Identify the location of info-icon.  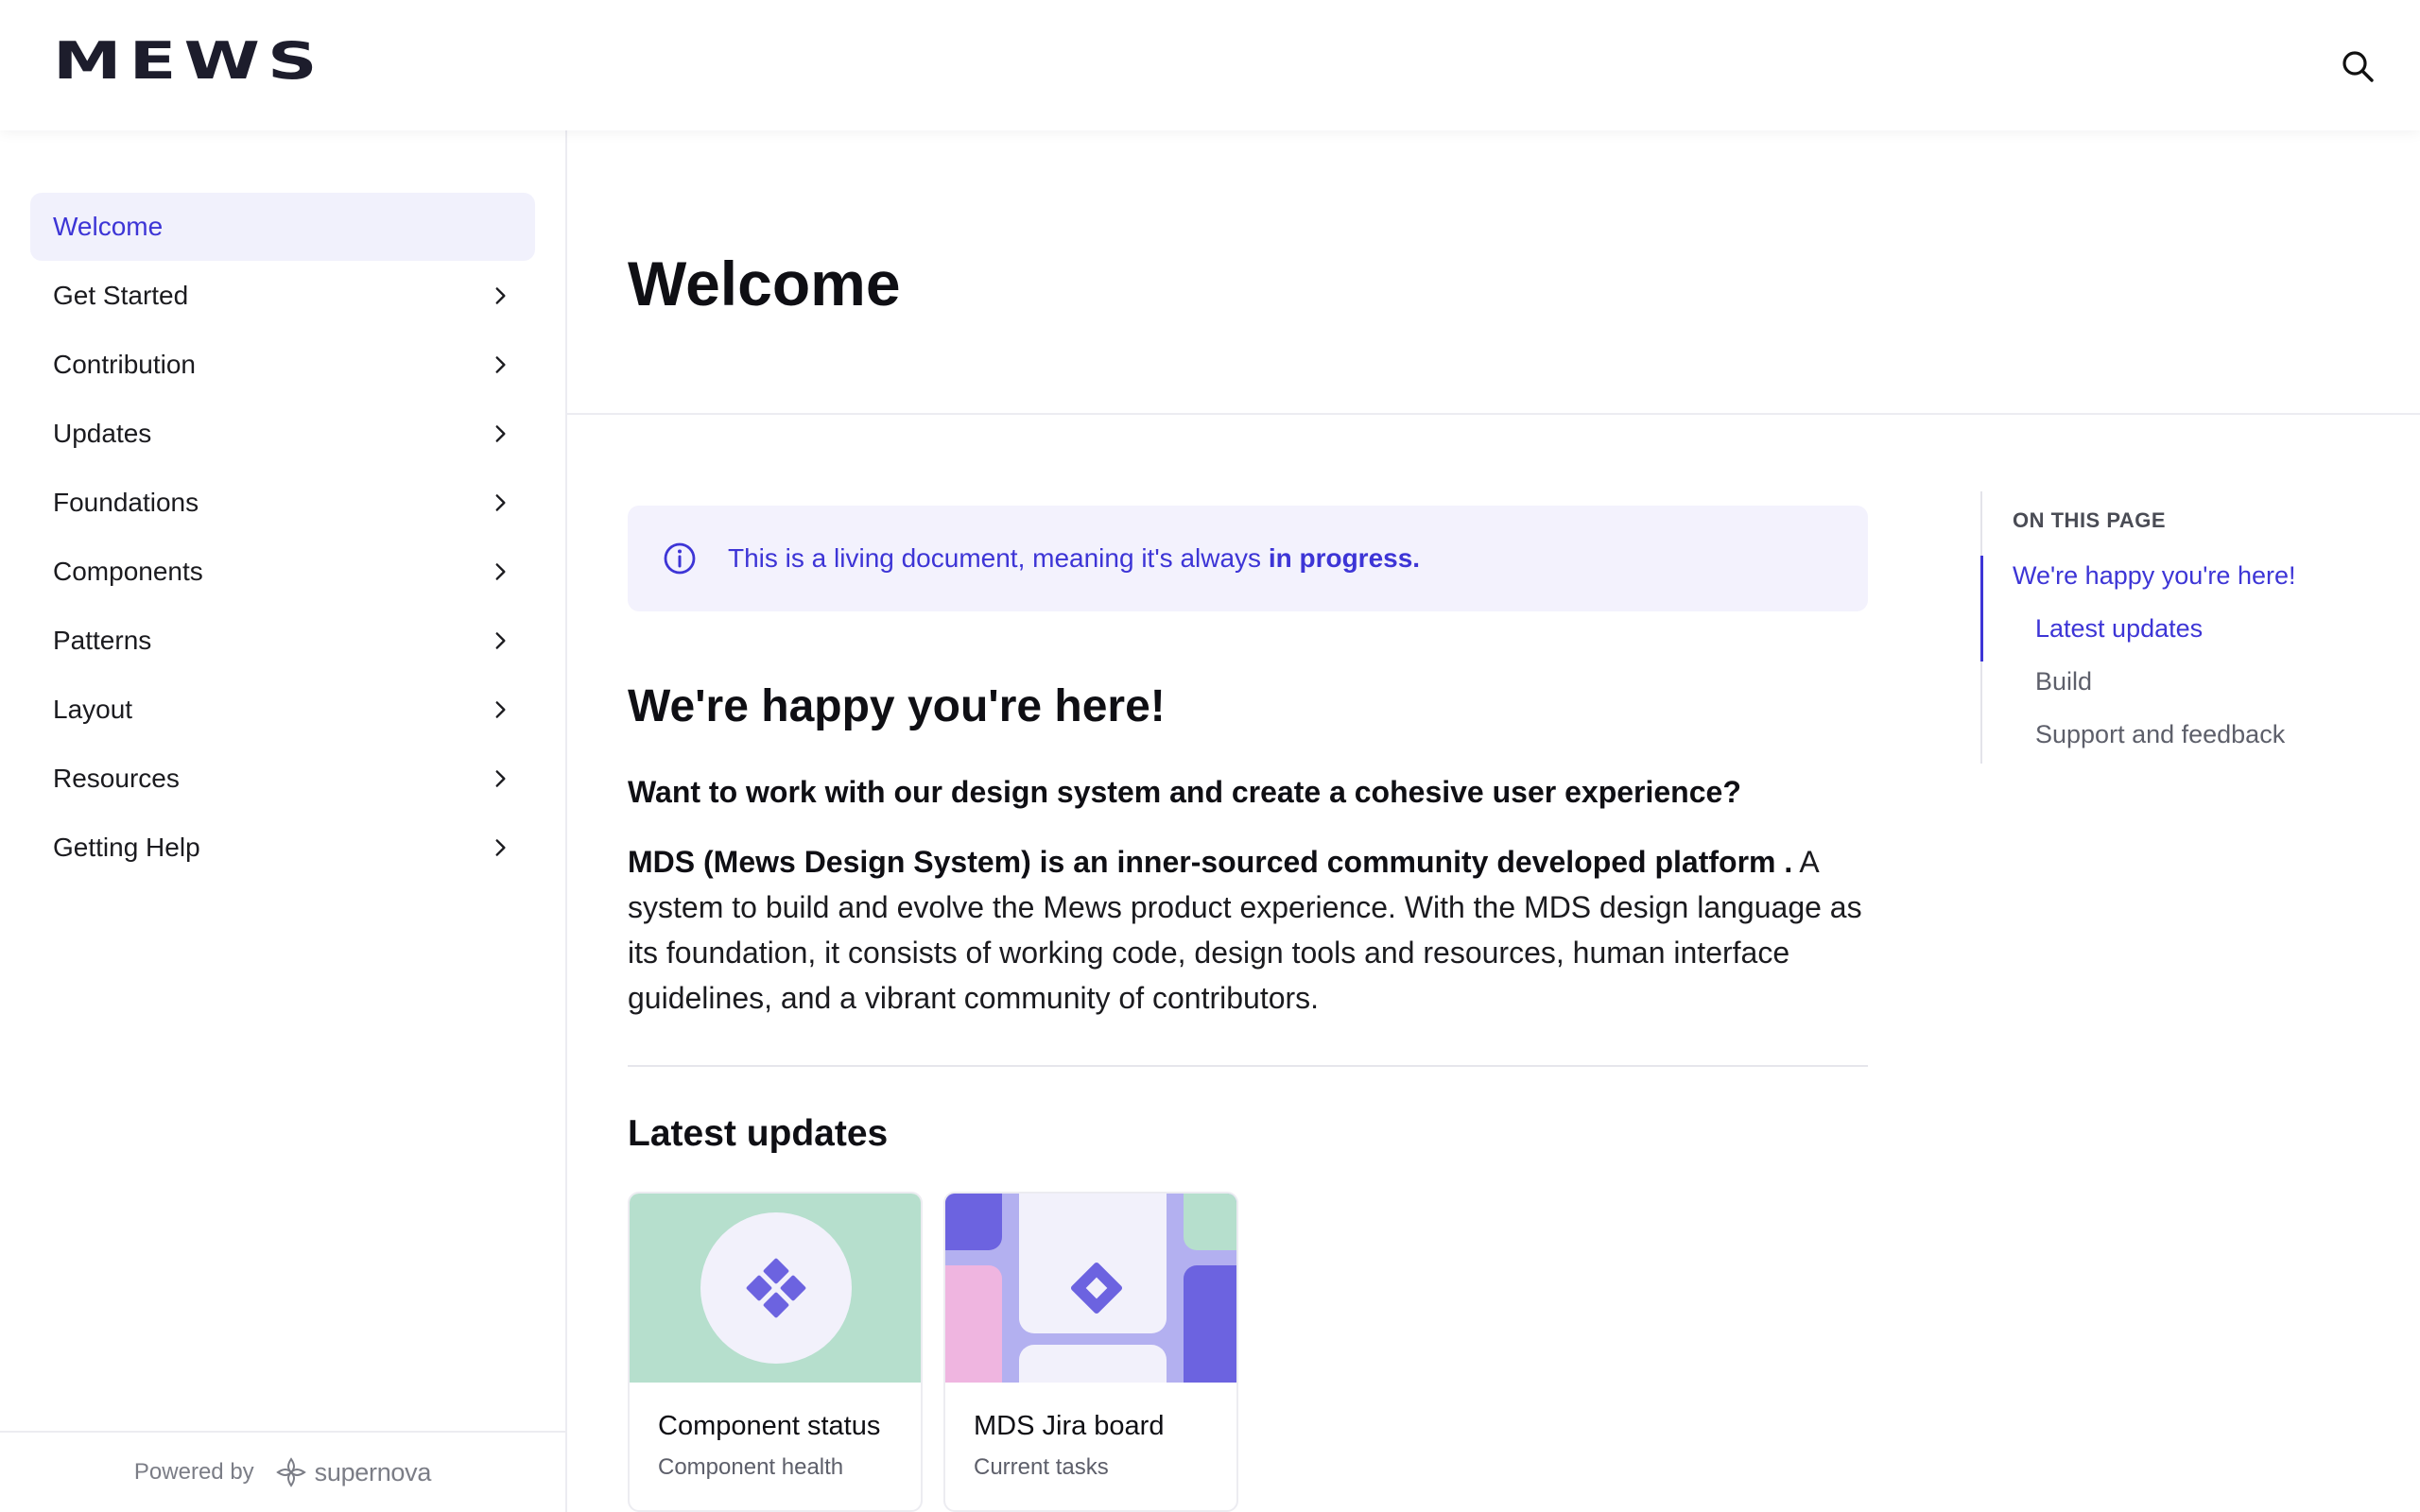
(680, 558).